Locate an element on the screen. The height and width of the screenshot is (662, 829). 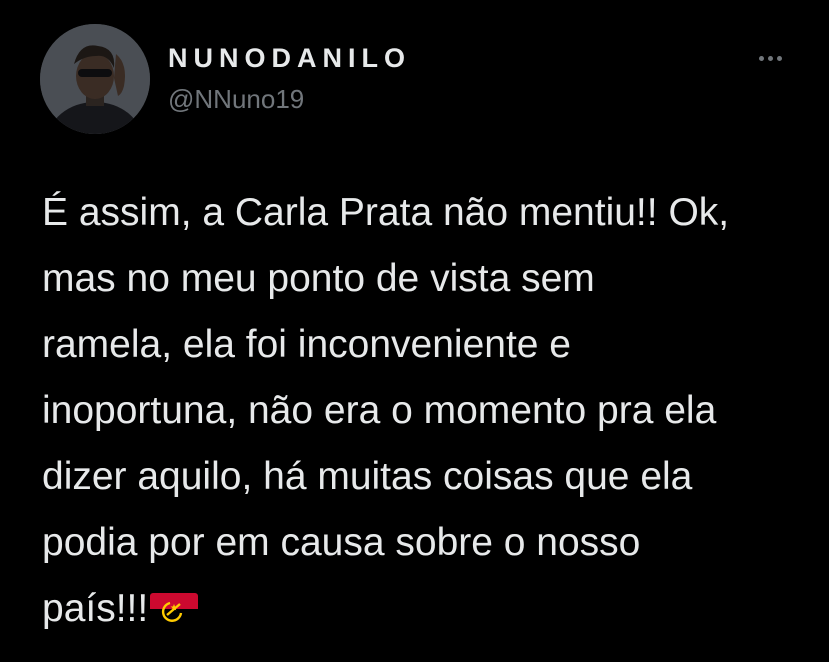
more-options-button is located at coordinates (770, 58).